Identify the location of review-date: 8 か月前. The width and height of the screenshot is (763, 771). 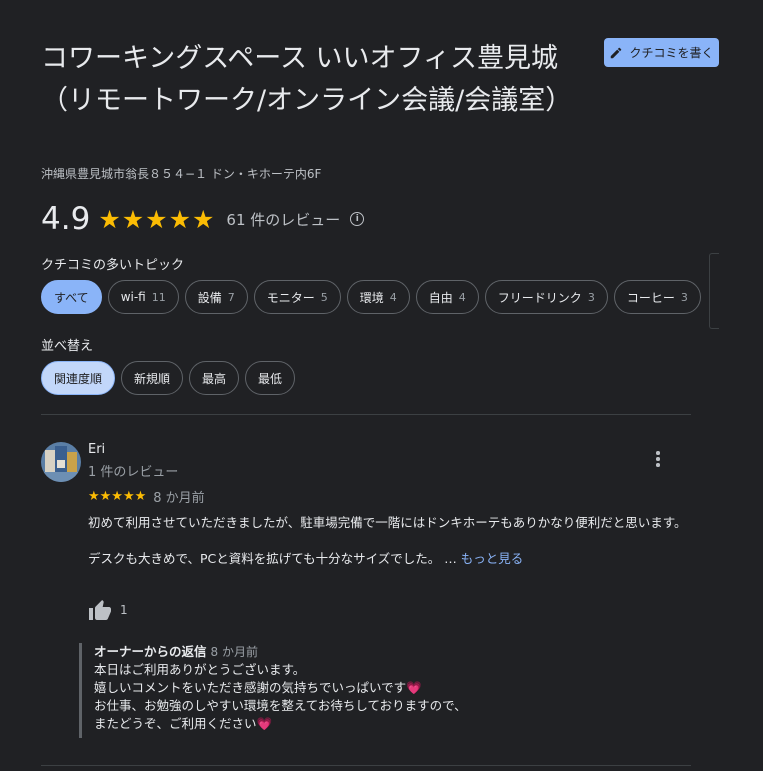
(179, 498).